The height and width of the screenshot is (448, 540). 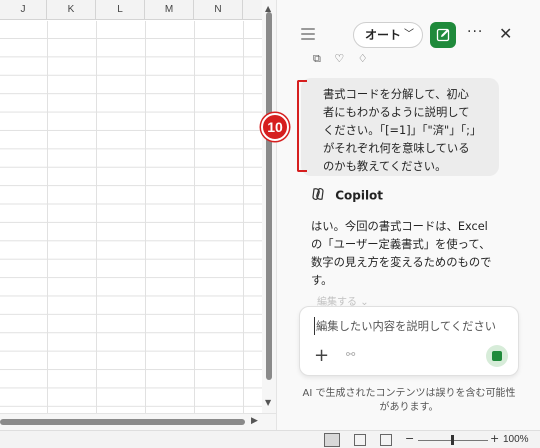 What do you see at coordinates (120, 10) in the screenshot?
I see `column-header-l: L` at bounding box center [120, 10].